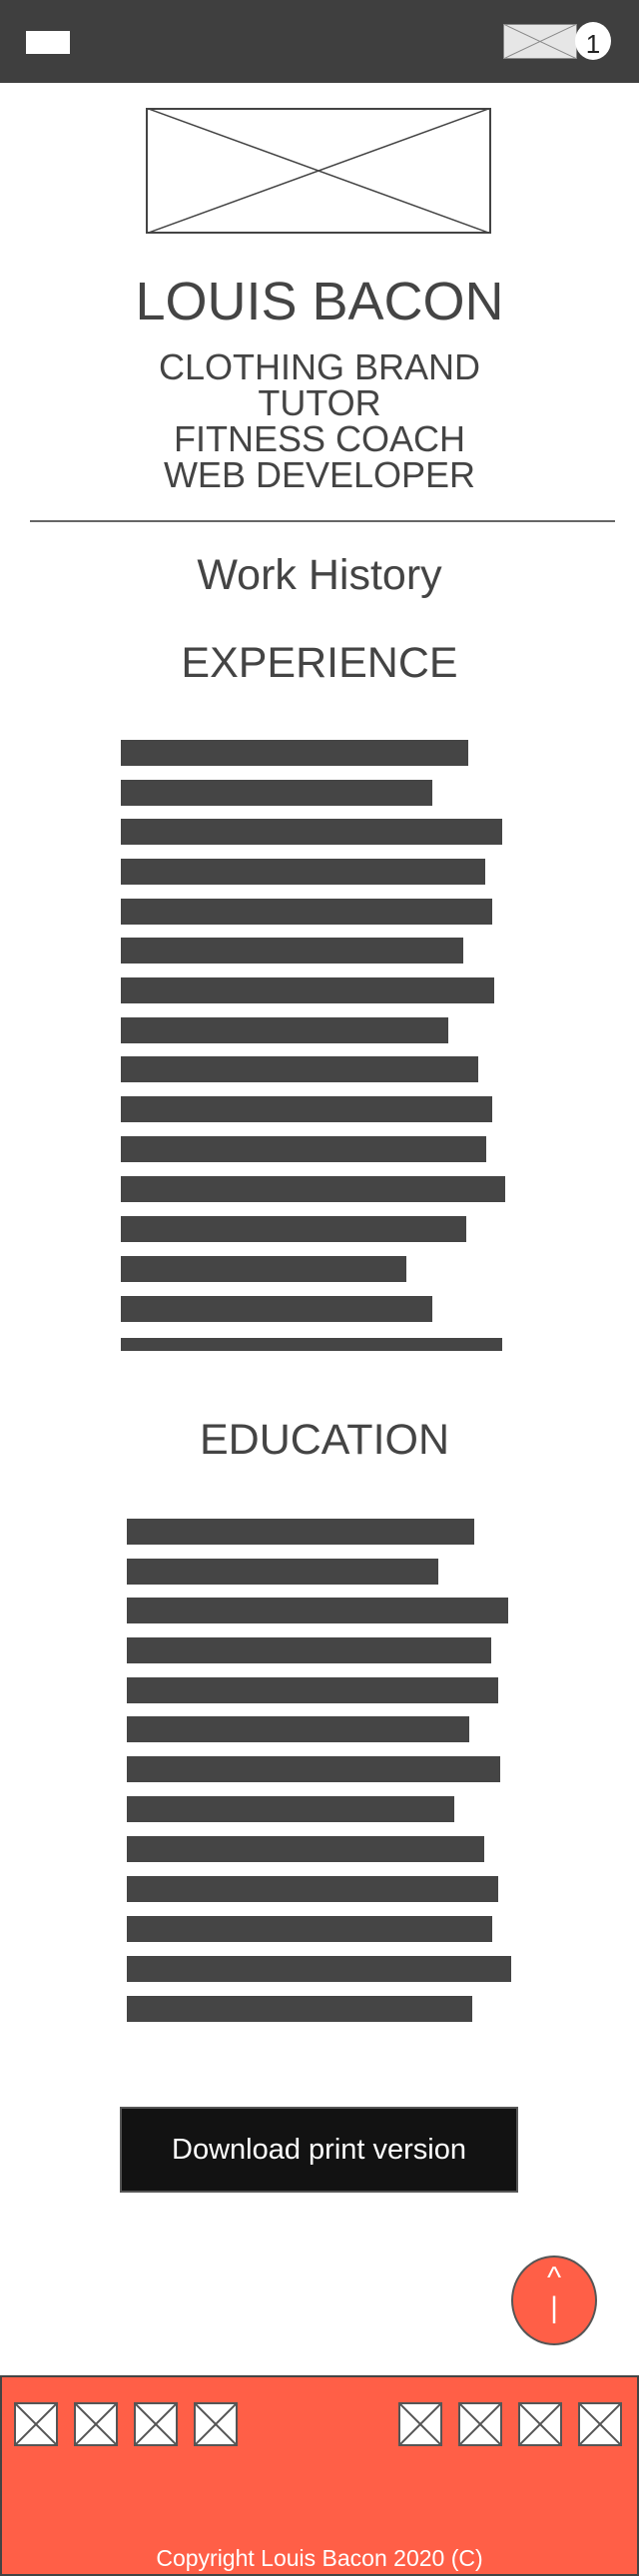  Describe the element at coordinates (319, 301) in the screenshot. I see `profile-name: LOUIS BACON` at that location.